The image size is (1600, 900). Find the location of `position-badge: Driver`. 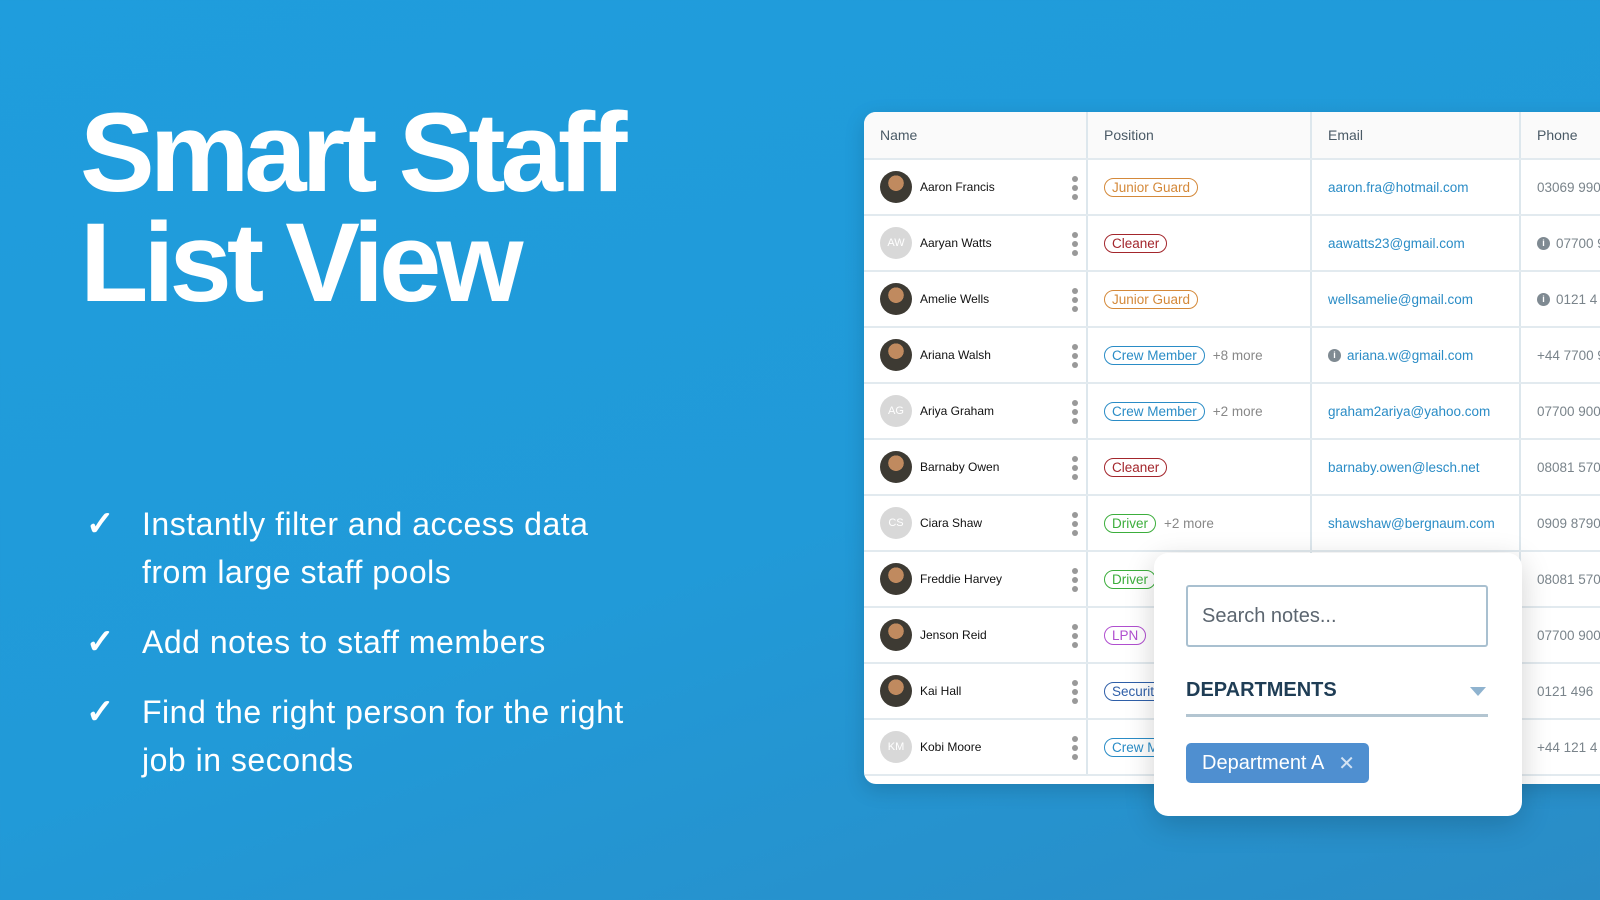

position-badge: Driver is located at coordinates (1130, 579).